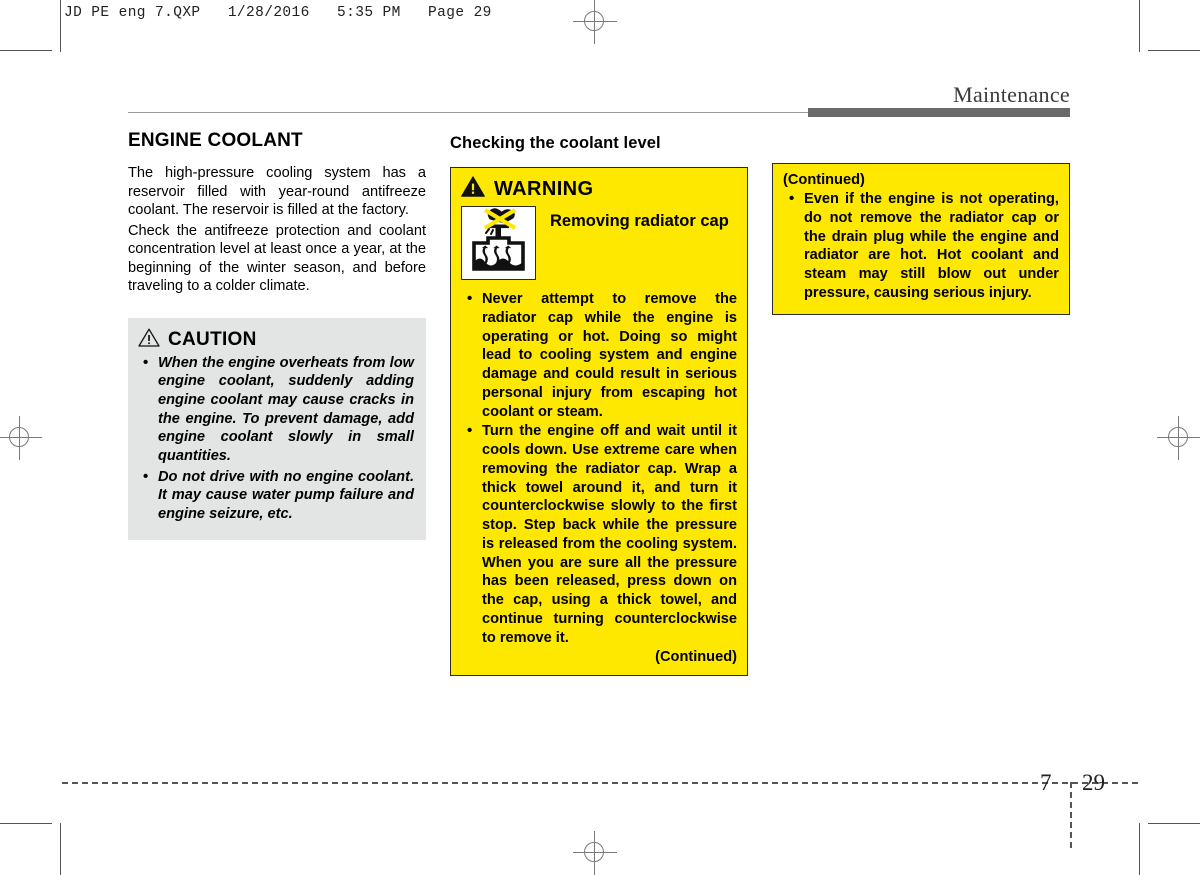 This screenshot has height=875, width=1200. Describe the element at coordinates (21, 438) in the screenshot. I see `registration-mark-left` at that location.